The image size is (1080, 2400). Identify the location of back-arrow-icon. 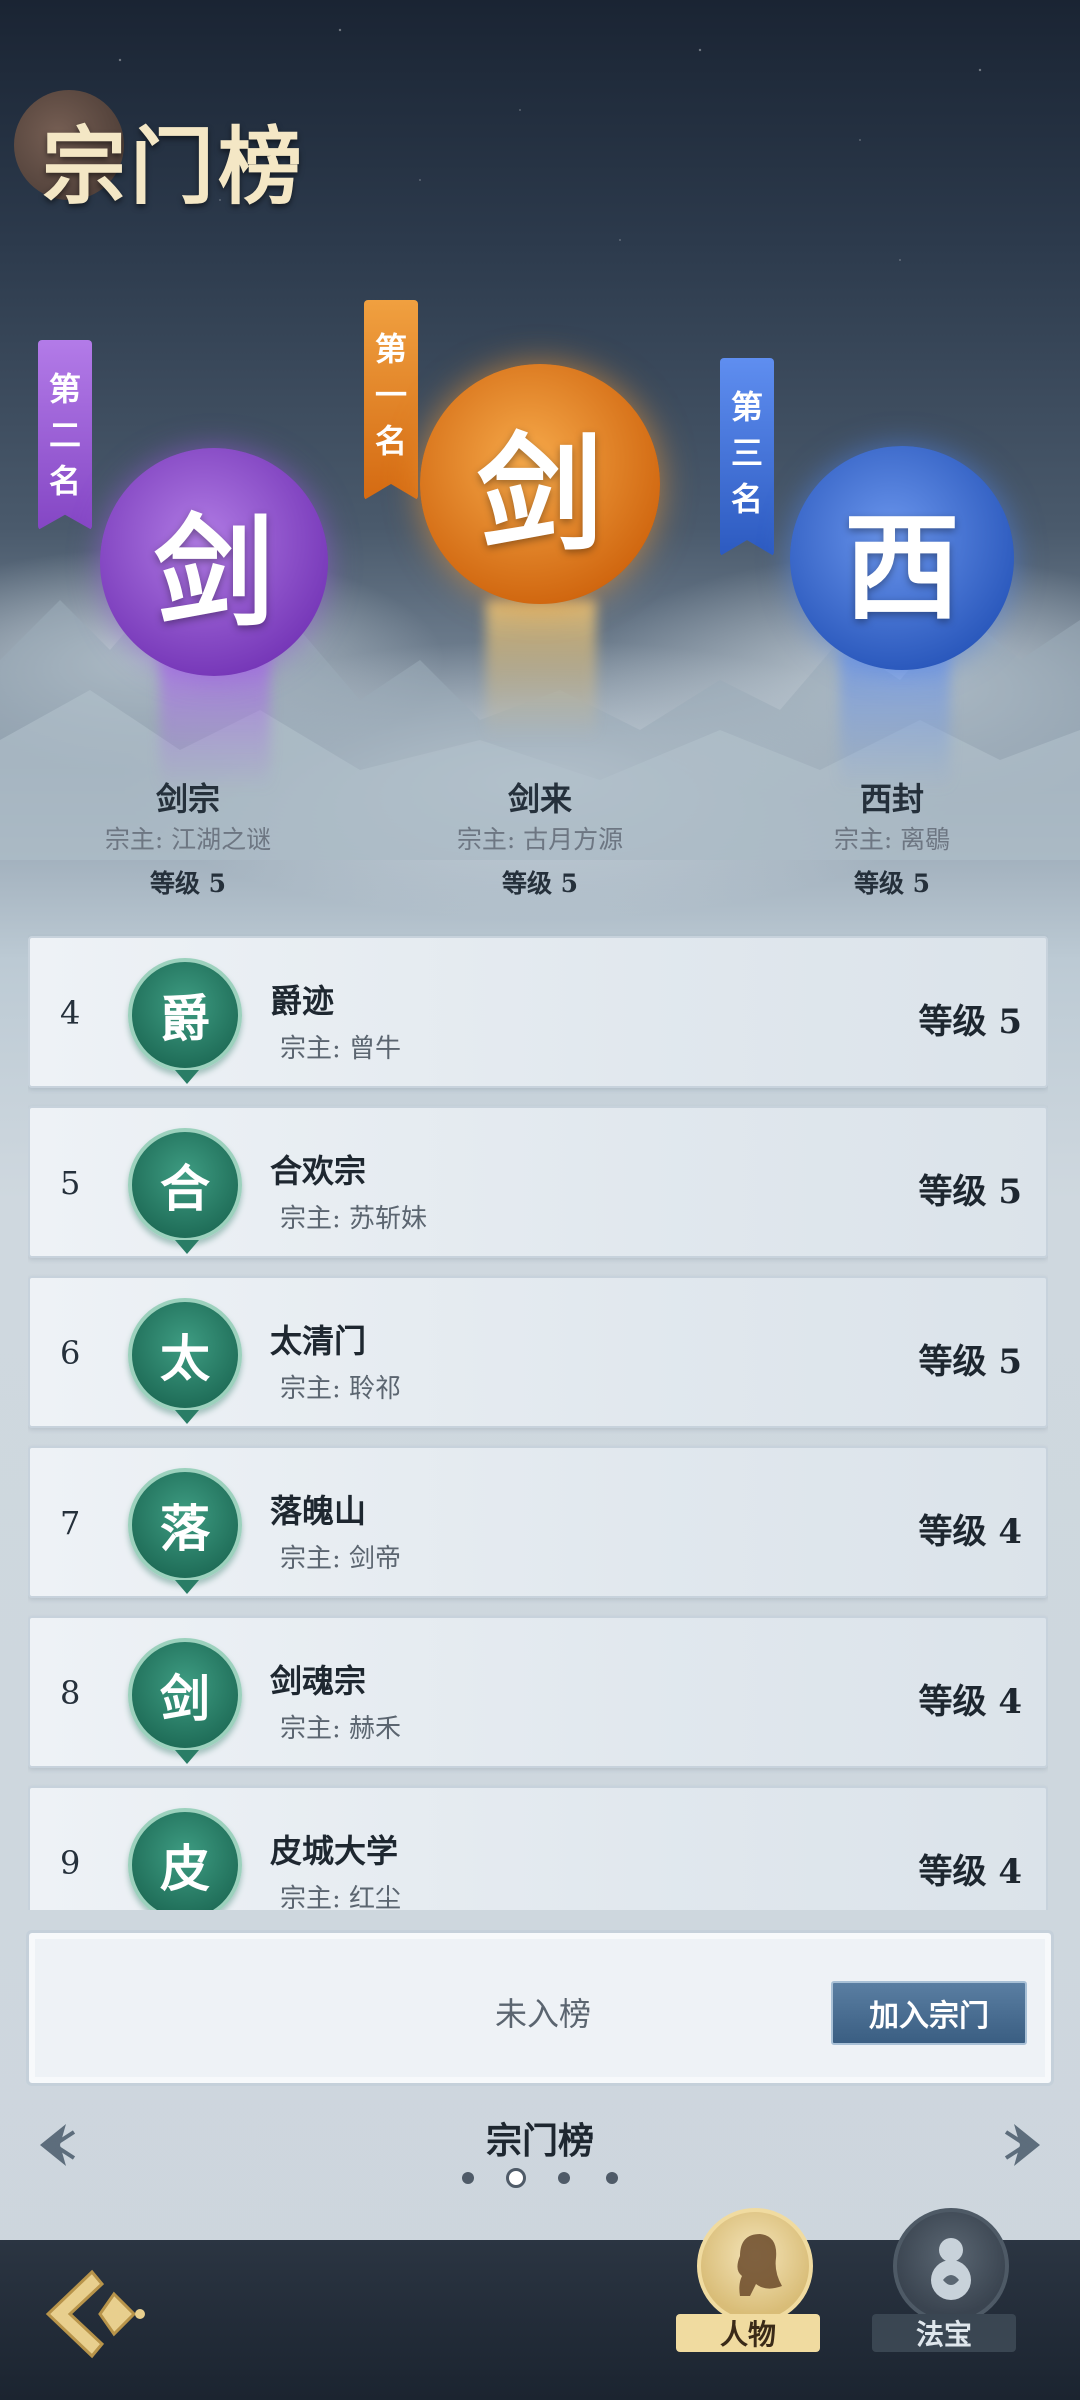
(95, 2314).